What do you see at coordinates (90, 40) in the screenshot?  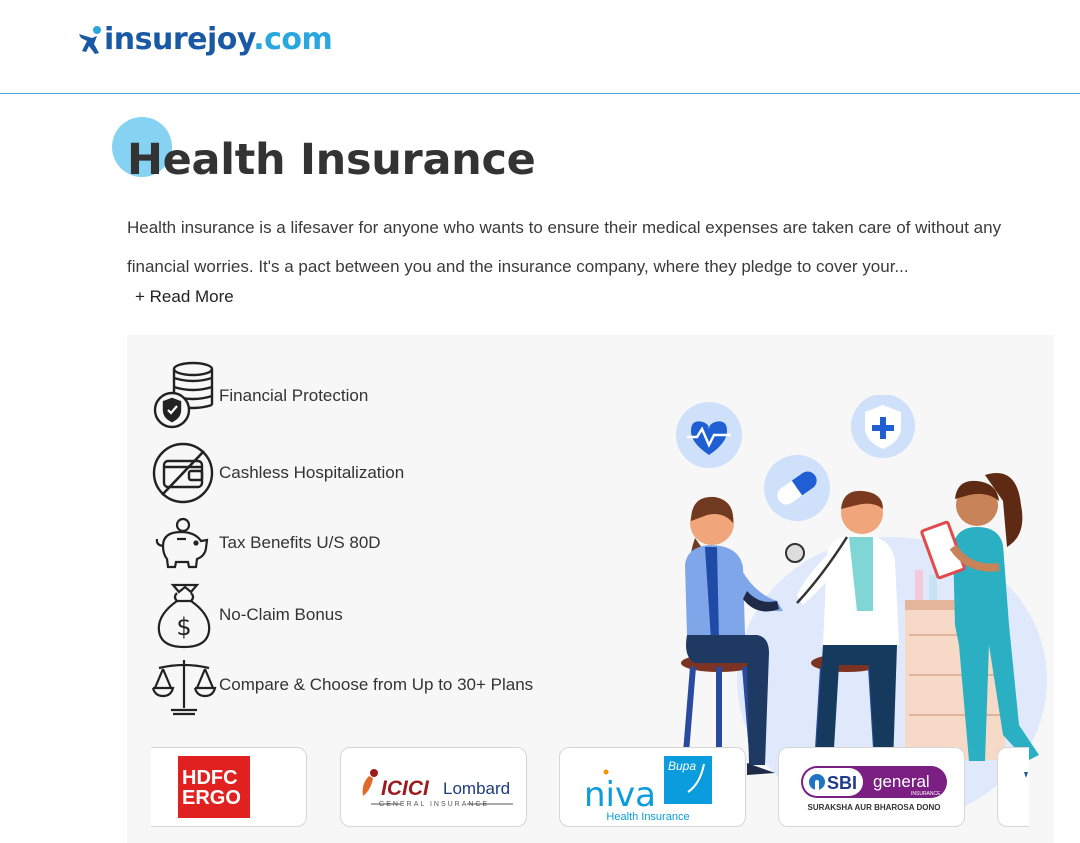 I see `jumping-person-icon` at bounding box center [90, 40].